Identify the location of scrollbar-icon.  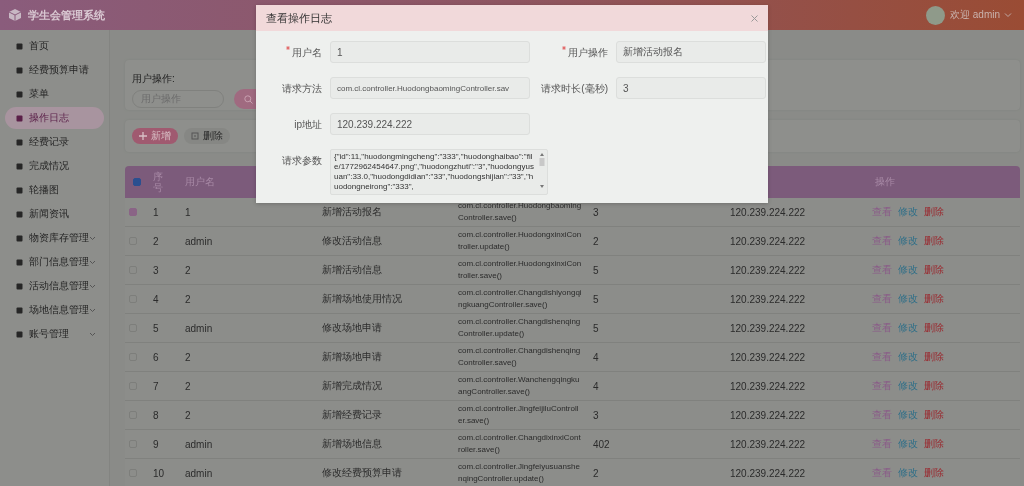
(542, 171).